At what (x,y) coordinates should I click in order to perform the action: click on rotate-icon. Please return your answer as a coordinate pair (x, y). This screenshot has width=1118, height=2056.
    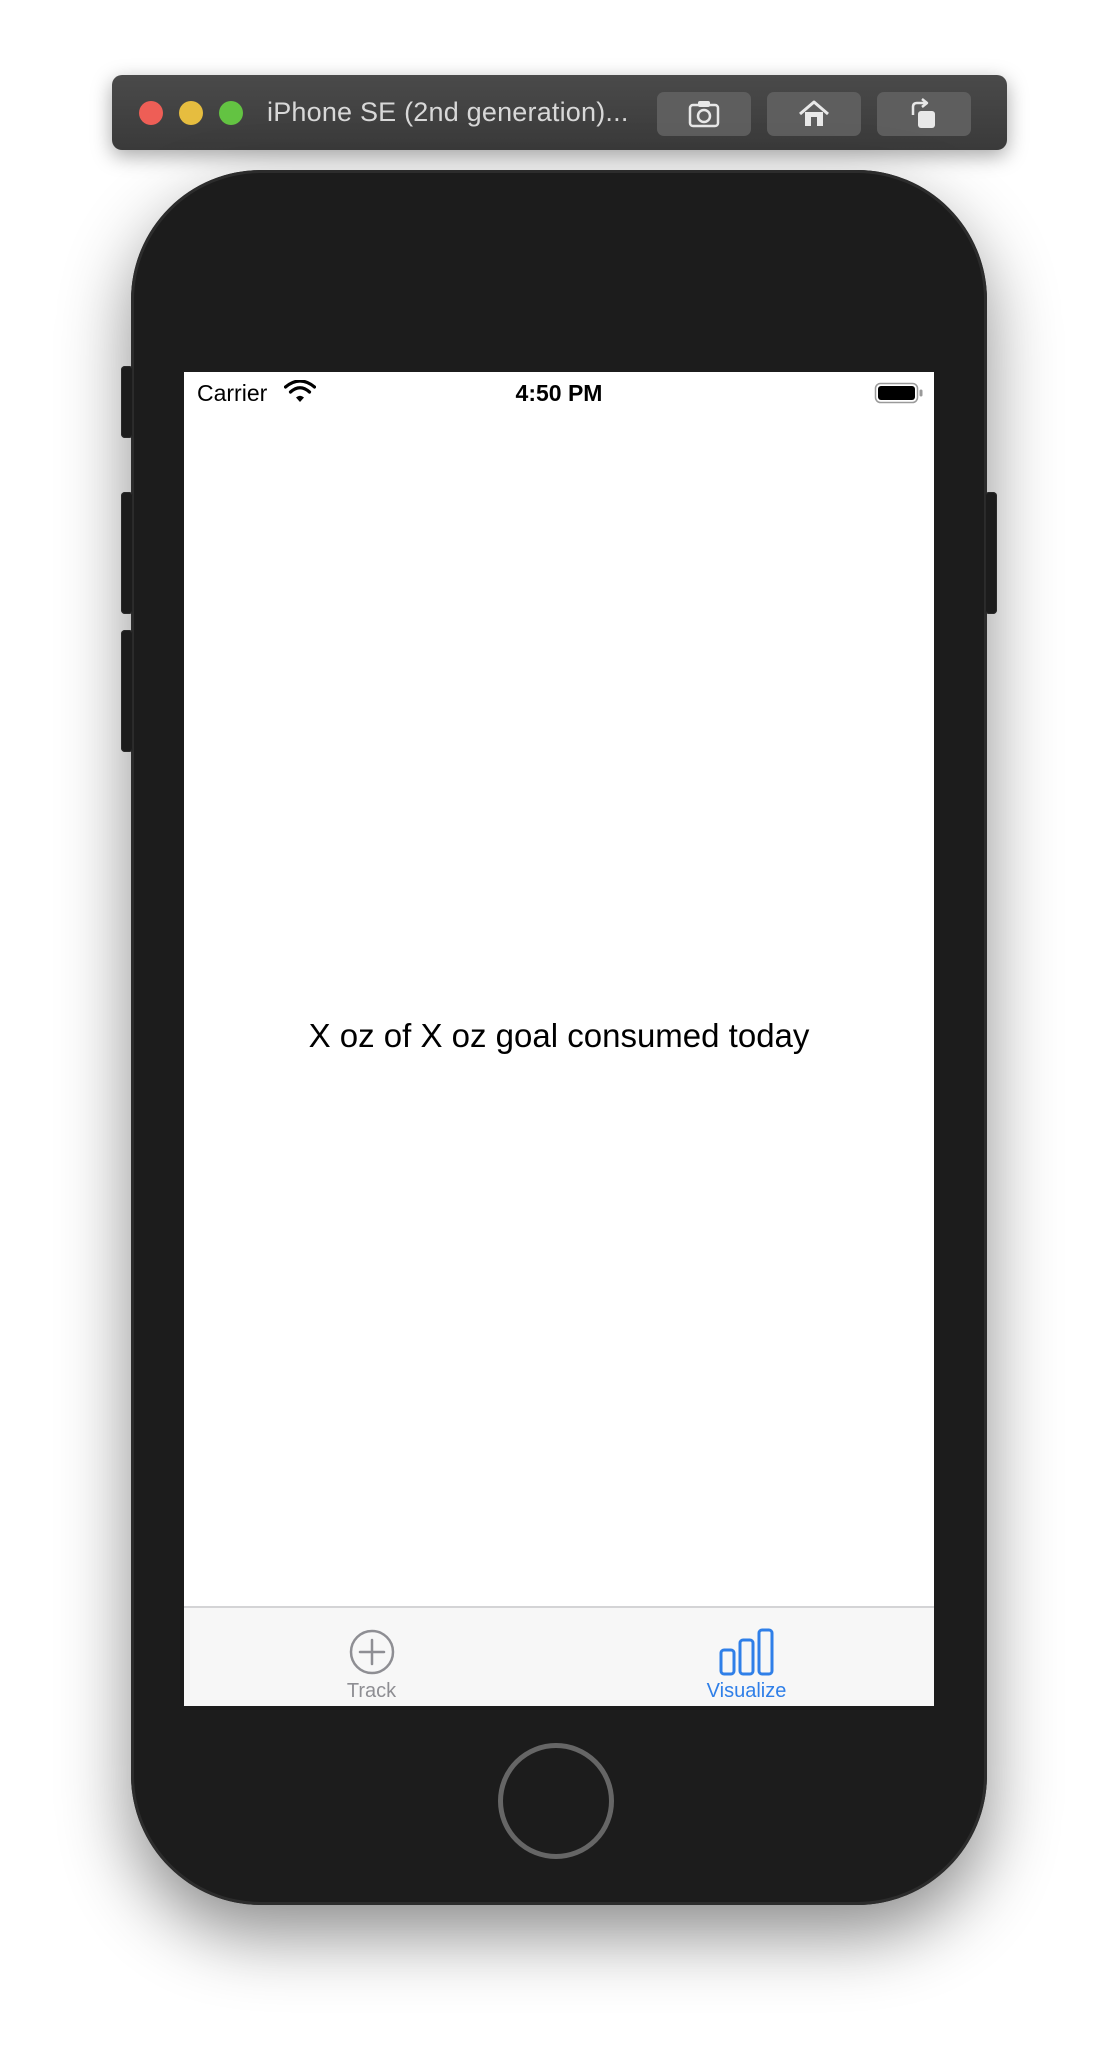
    Looking at the image, I should click on (923, 113).